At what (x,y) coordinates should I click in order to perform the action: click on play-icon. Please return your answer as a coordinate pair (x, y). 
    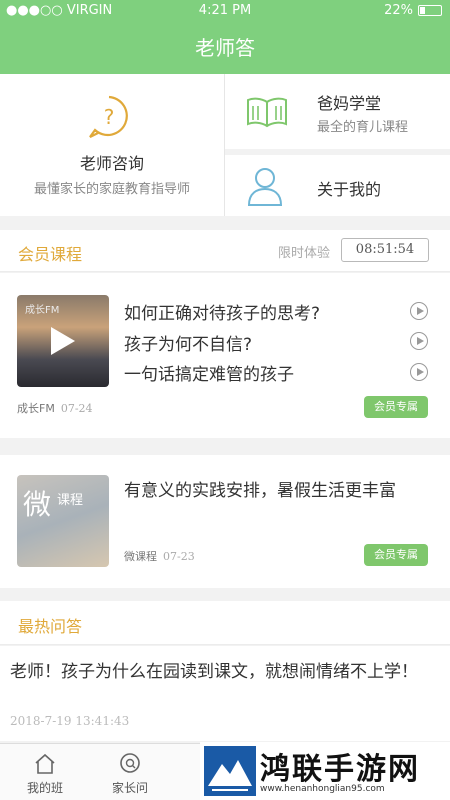
    Looking at the image, I should click on (63, 341).